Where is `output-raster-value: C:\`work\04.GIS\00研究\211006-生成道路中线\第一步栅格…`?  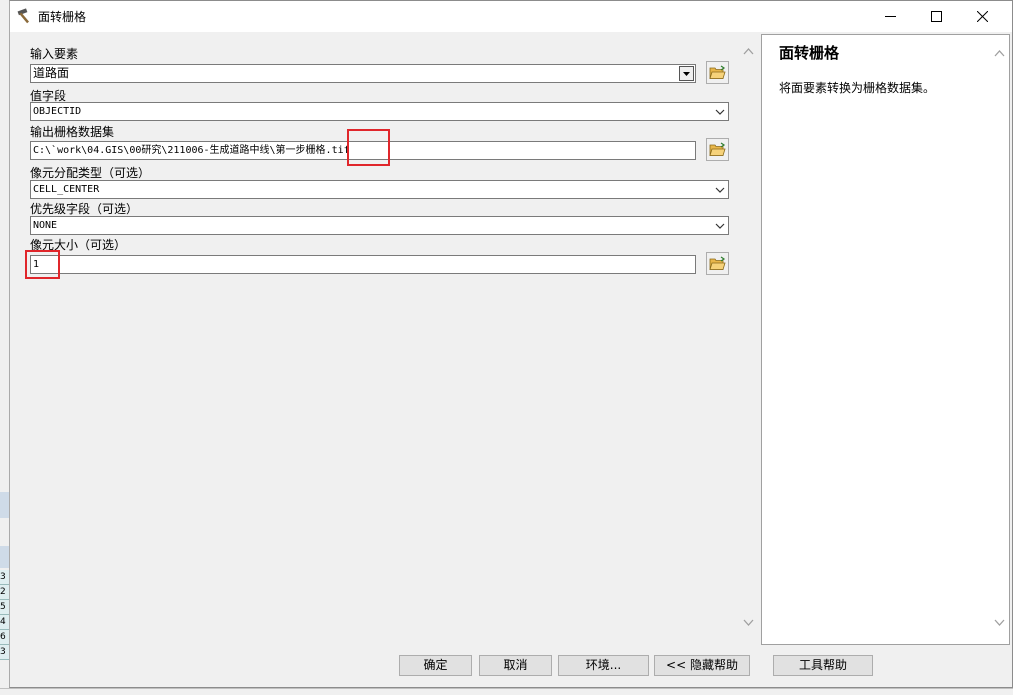
output-raster-value: C:\`work\04.GIS\00研究\211006-生成道路中线\第一步栅格… is located at coordinates (191, 150).